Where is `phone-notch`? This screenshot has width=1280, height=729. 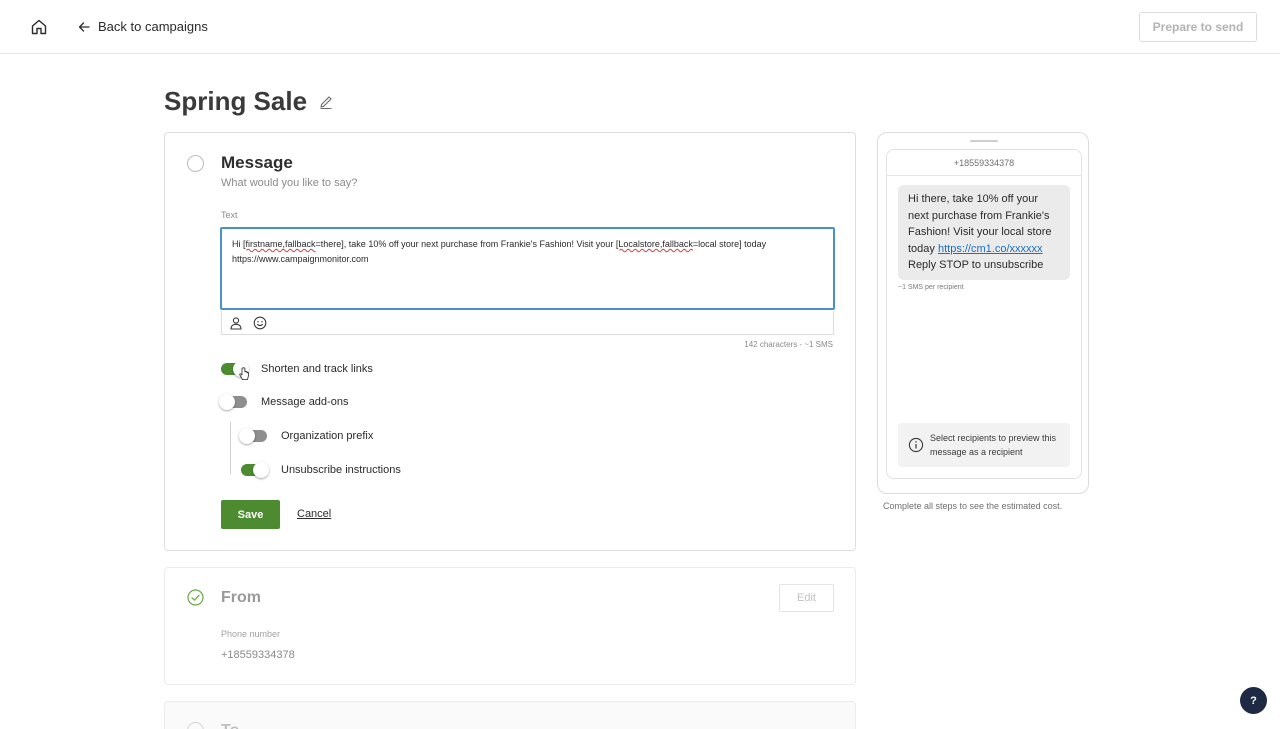
phone-notch is located at coordinates (984, 141).